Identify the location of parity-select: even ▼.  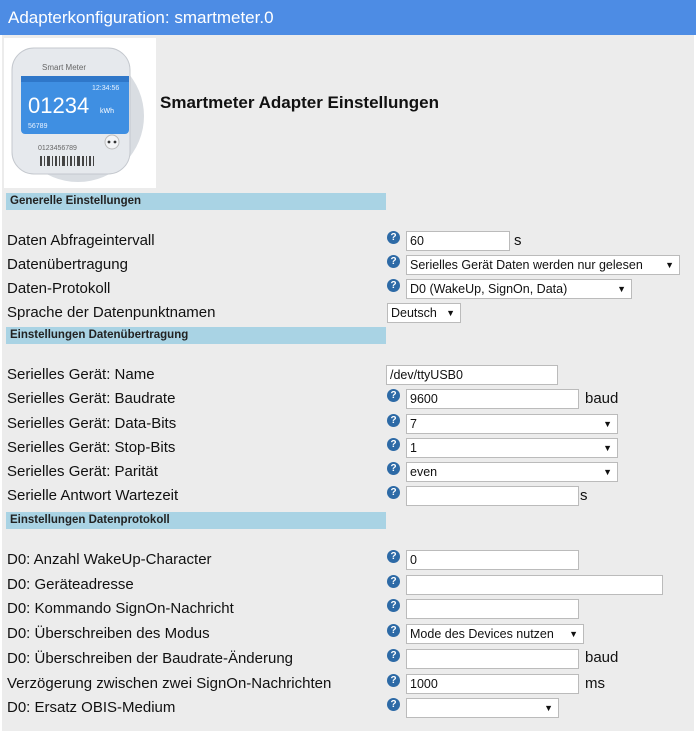
(512, 472).